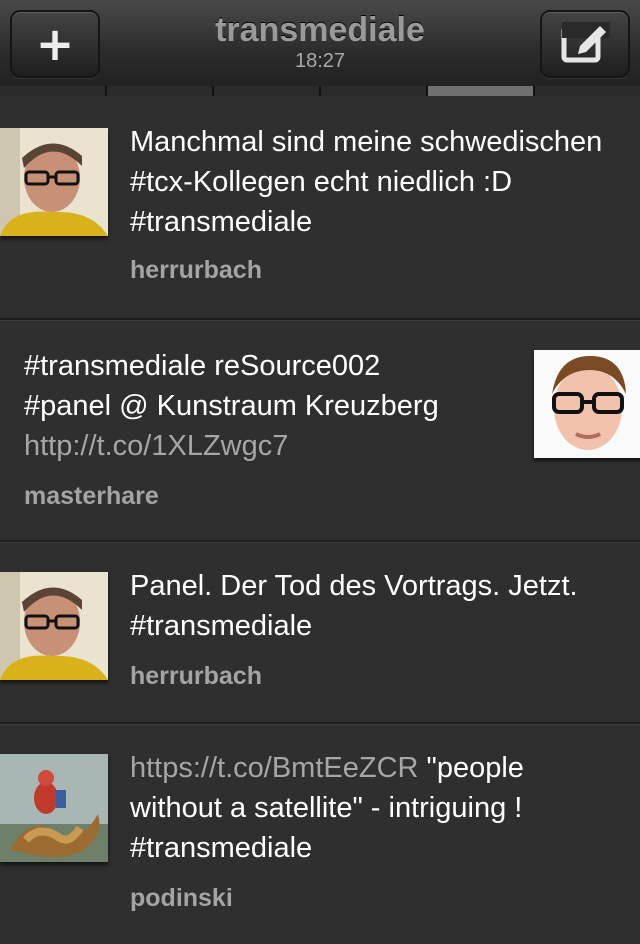 Image resolution: width=640 pixels, height=944 pixels. Describe the element at coordinates (274, 768) in the screenshot. I see `tweet-link: https://t.co/BmtEeZCR` at that location.